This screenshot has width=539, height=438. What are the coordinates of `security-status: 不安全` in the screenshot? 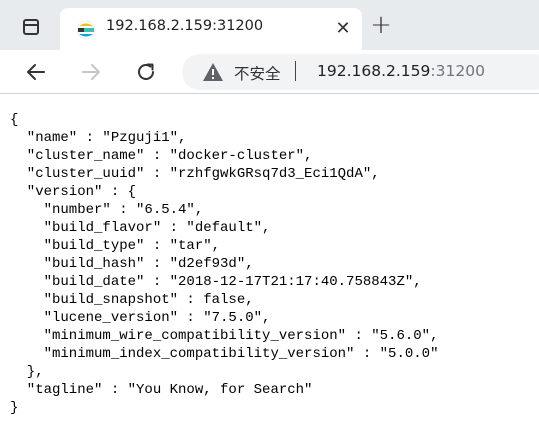 It's located at (257, 73).